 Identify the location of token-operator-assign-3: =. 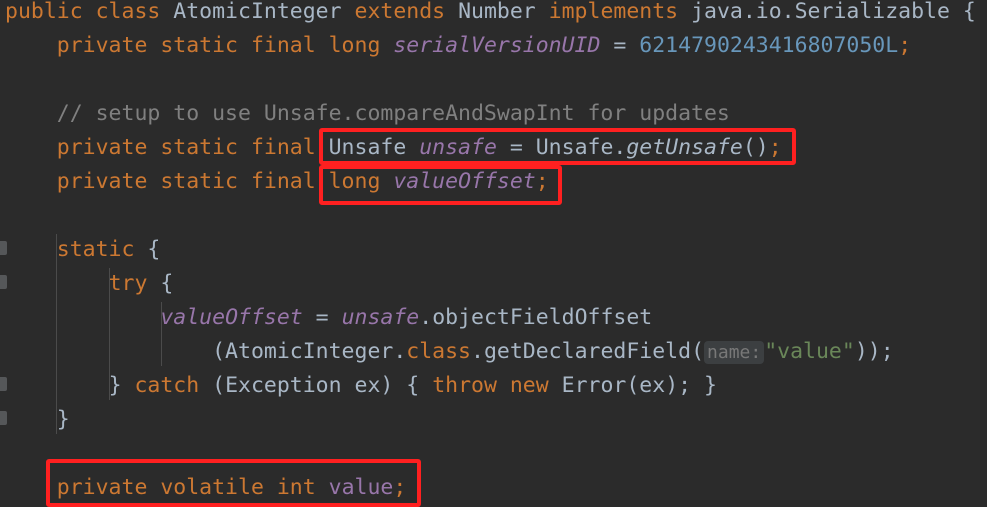
(322, 317).